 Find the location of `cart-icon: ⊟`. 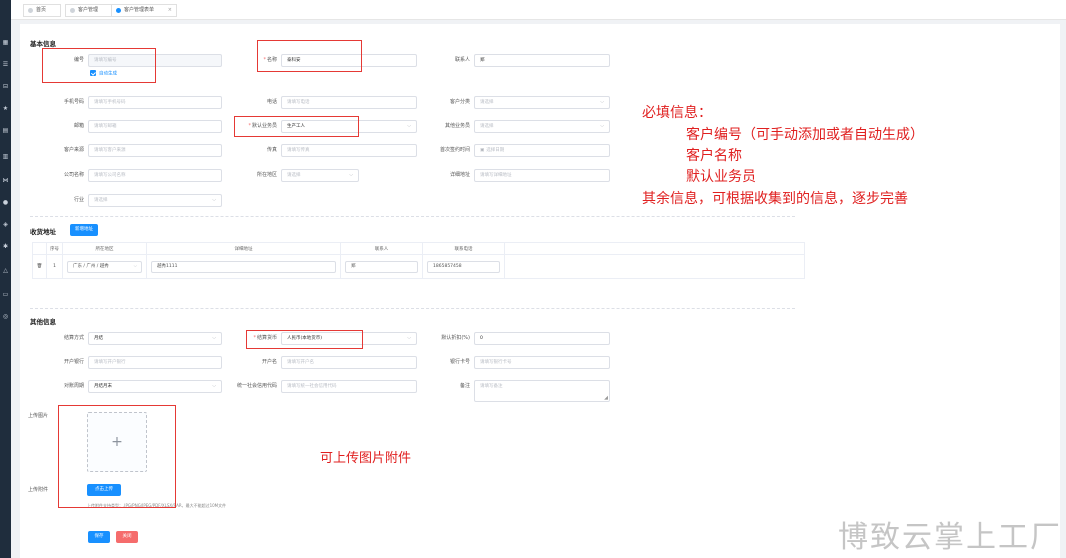

cart-icon: ⊟ is located at coordinates (5, 86).